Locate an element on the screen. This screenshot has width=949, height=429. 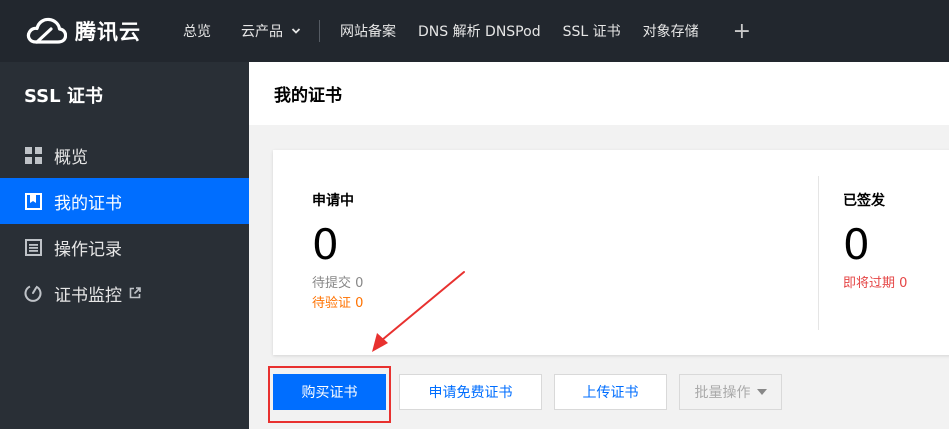
nav-ssl: SSL 证书 is located at coordinates (592, 31).